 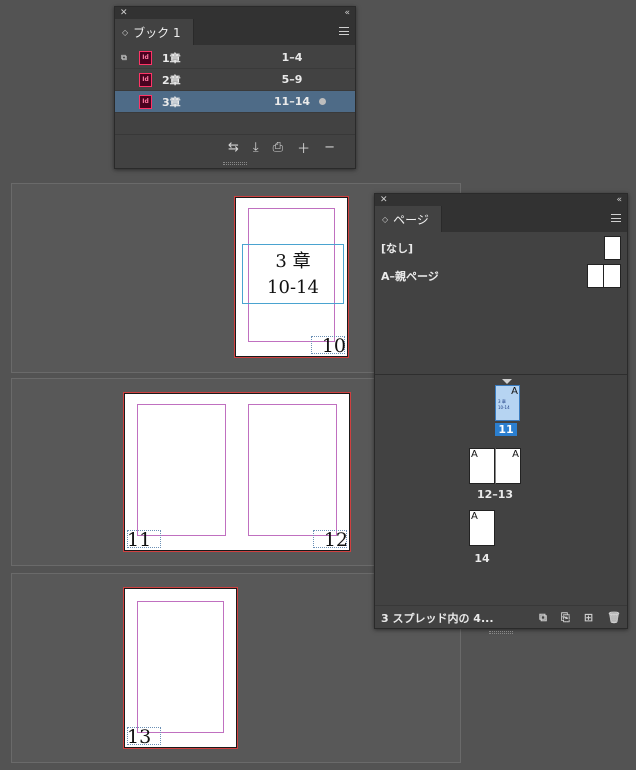 I want to click on title-line-2: 10-14, so click(x=293, y=287).